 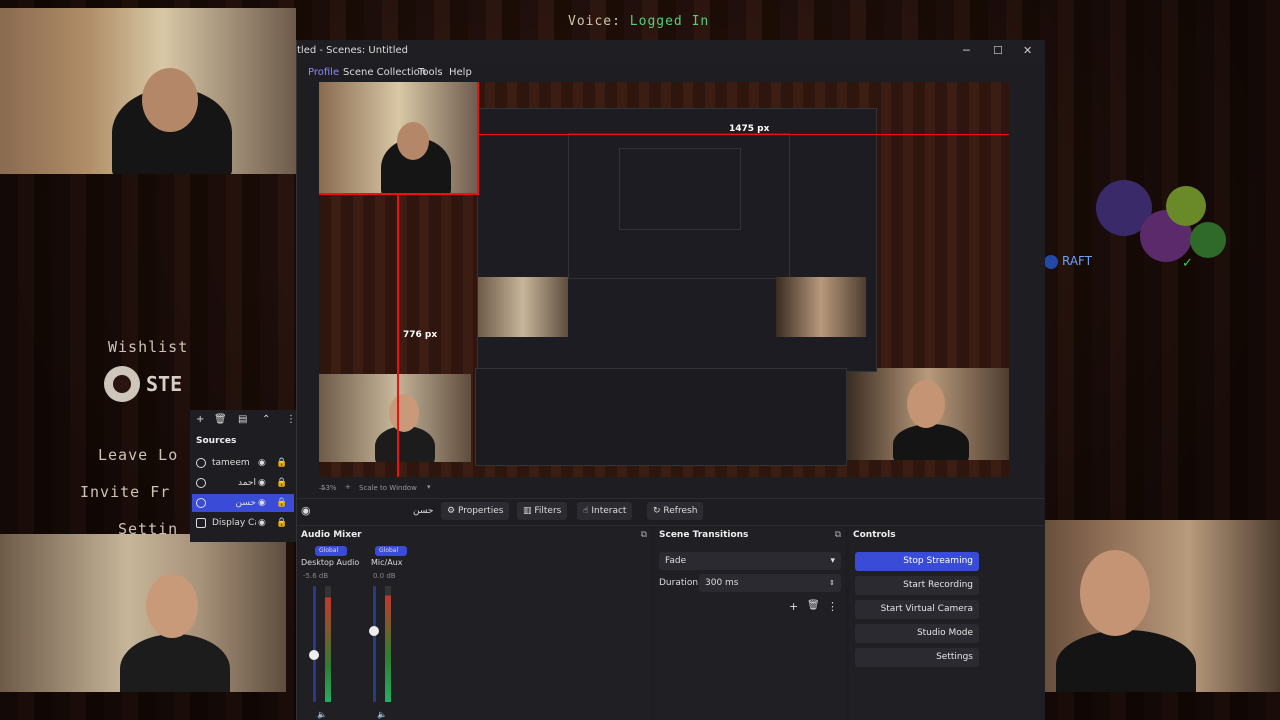 I want to click on minimize-button: ─, so click(x=966, y=50).